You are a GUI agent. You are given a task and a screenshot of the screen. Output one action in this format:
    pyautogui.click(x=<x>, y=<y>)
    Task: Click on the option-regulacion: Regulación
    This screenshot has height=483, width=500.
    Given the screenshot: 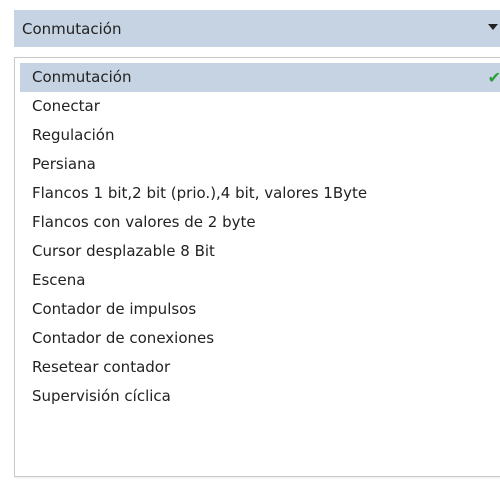 What is the action you would take?
    pyautogui.click(x=260, y=135)
    